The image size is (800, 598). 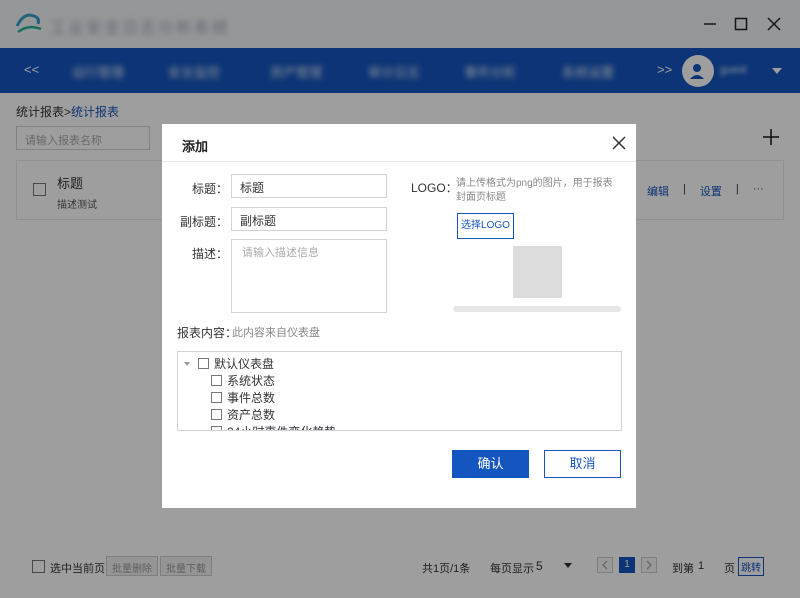 What do you see at coordinates (309, 219) in the screenshot?
I see `subtitle-field: 副标题` at bounding box center [309, 219].